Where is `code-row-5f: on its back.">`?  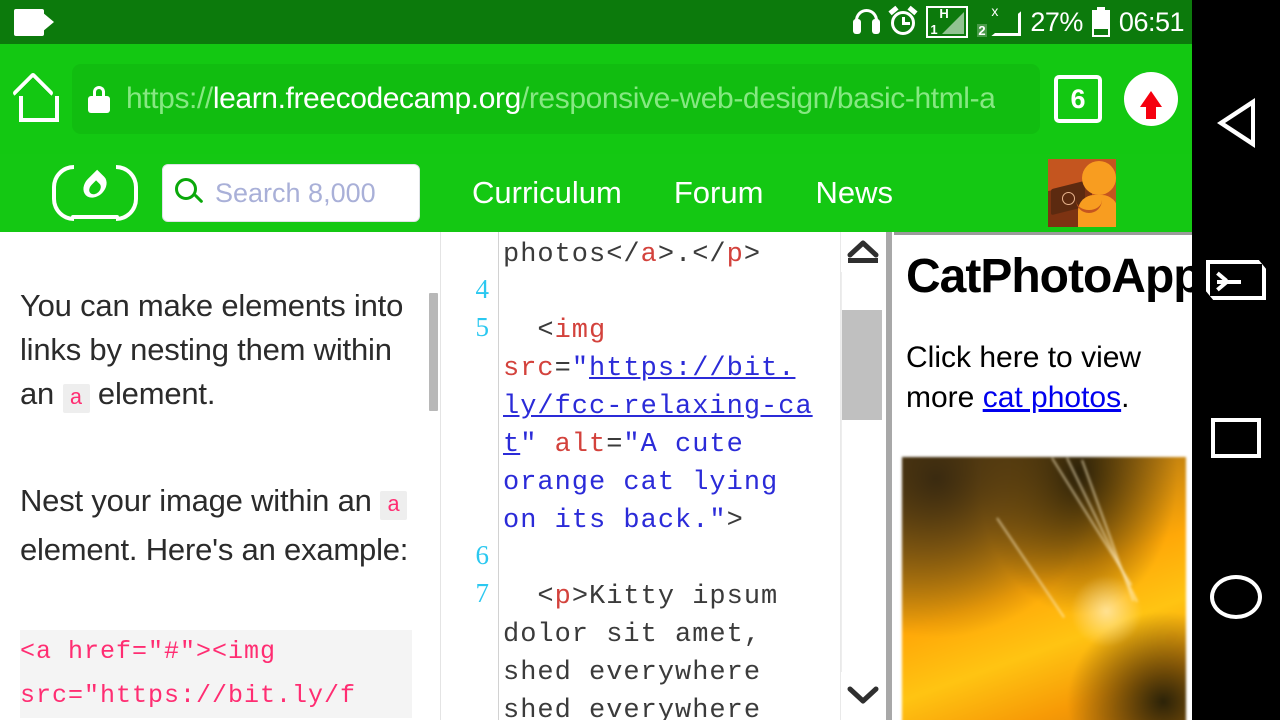
code-row-5f: on its back."> is located at coordinates (623, 521).